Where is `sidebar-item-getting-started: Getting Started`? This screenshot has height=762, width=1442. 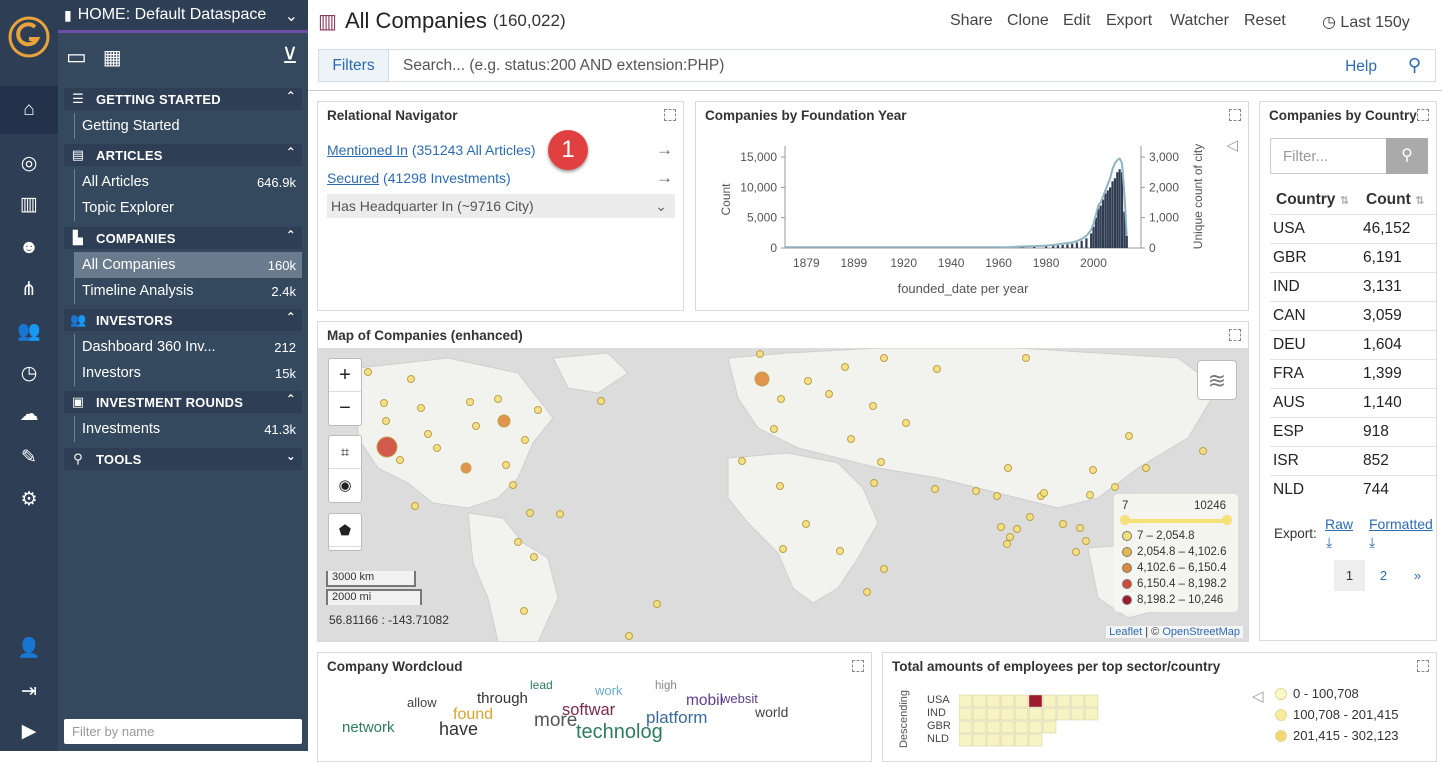 sidebar-item-getting-started: Getting Started is located at coordinates (188, 126).